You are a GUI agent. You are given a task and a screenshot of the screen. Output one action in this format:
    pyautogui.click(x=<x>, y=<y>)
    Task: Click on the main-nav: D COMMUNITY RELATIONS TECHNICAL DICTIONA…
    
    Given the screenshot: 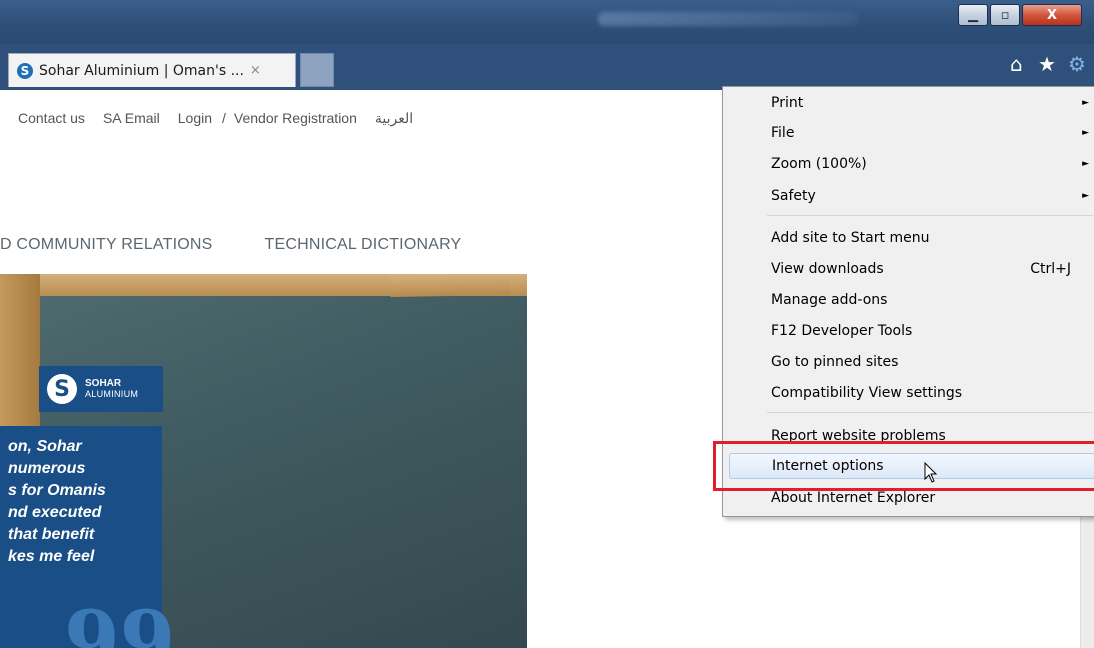 What is the action you would take?
    pyautogui.click(x=230, y=245)
    